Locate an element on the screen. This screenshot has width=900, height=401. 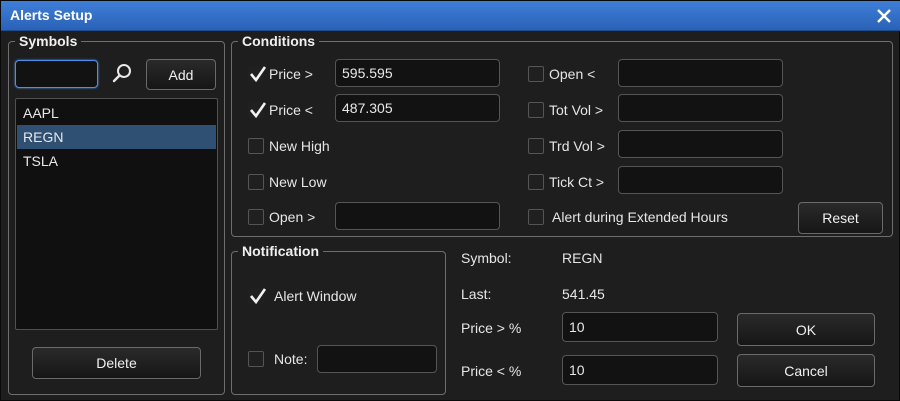
tot-vol-label: Tot Vol > is located at coordinates (576, 110).